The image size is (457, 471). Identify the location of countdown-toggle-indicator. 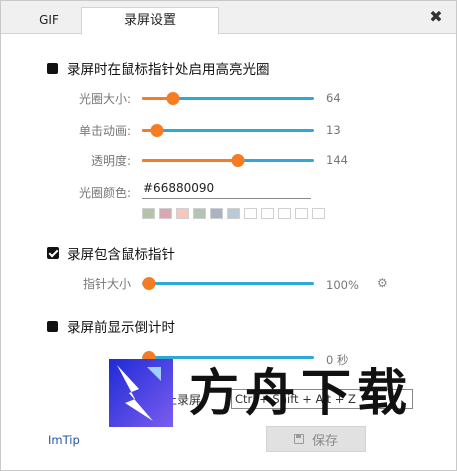
(52, 326).